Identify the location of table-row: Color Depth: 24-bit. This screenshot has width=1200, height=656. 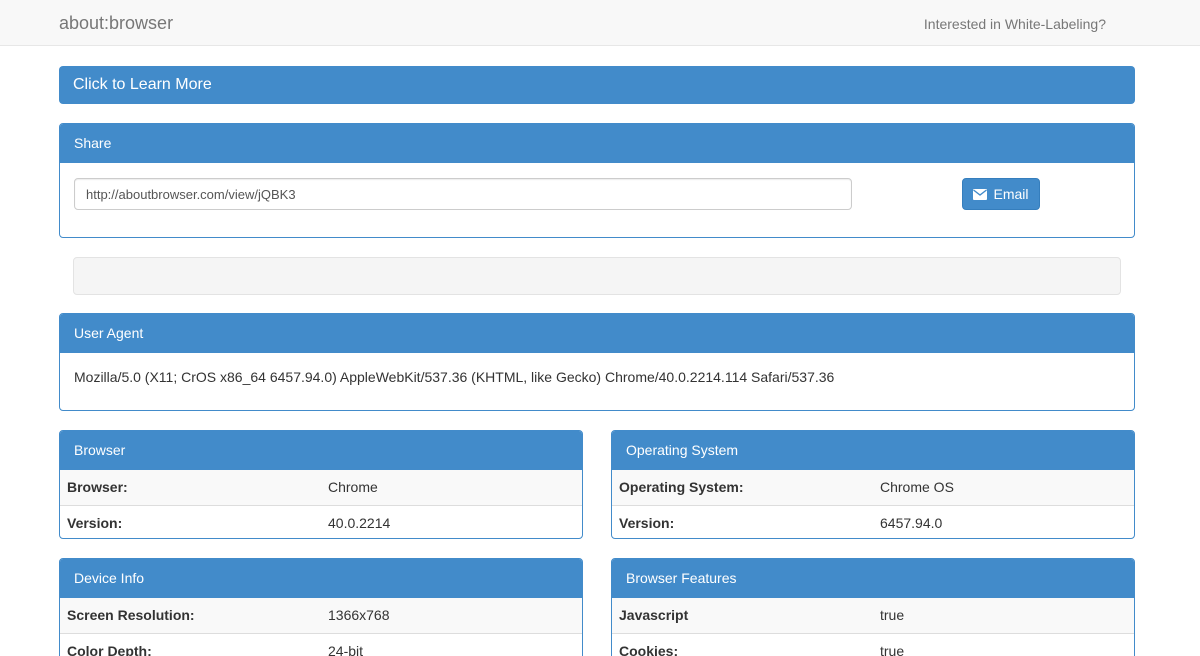
(321, 644).